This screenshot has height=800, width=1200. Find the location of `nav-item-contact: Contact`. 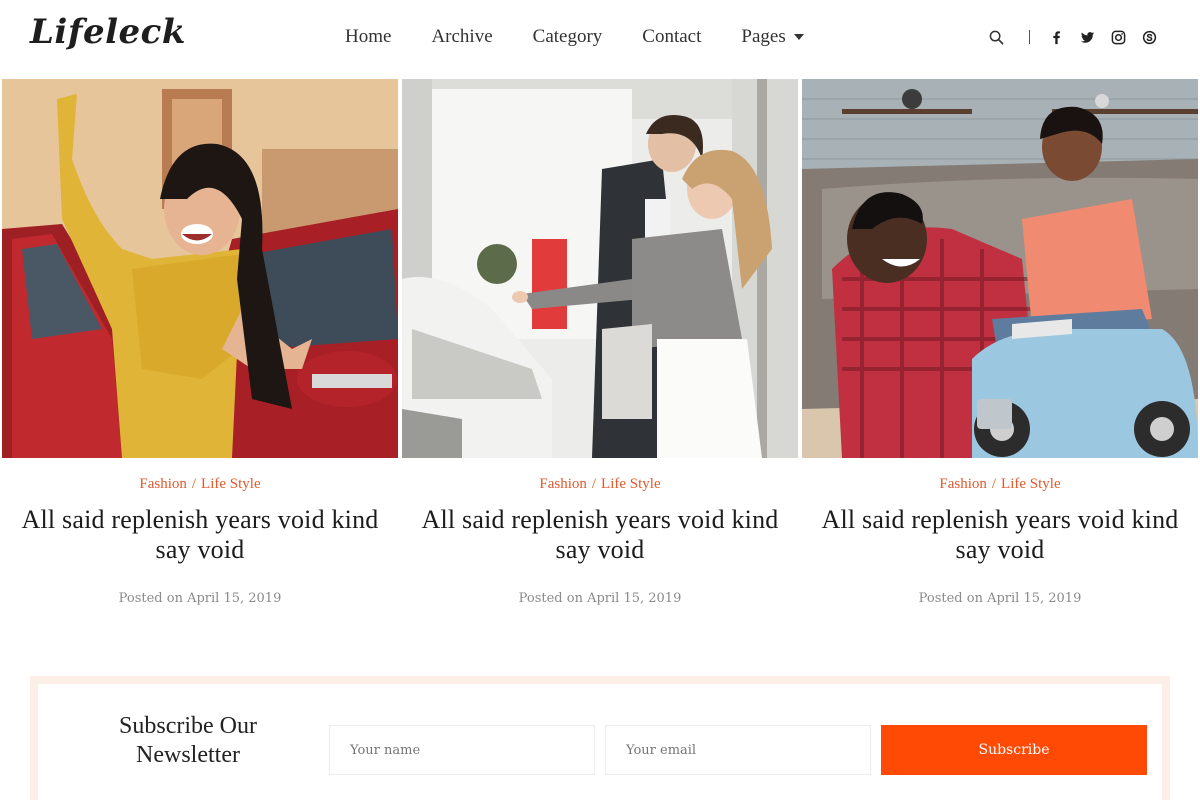

nav-item-contact: Contact is located at coordinates (671, 37).